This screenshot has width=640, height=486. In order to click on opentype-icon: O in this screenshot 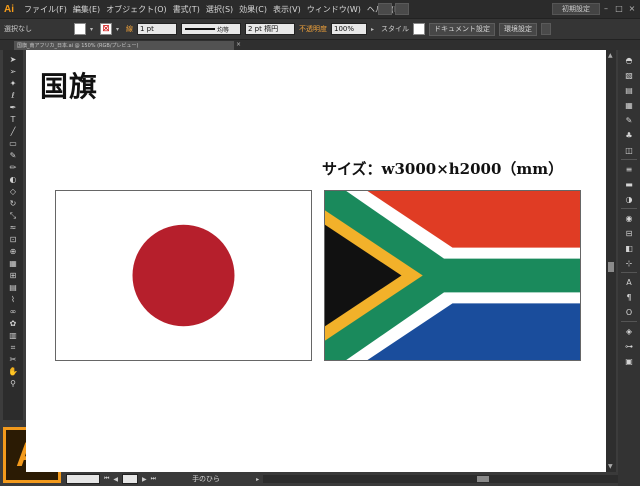, I will do `click(629, 312)`.